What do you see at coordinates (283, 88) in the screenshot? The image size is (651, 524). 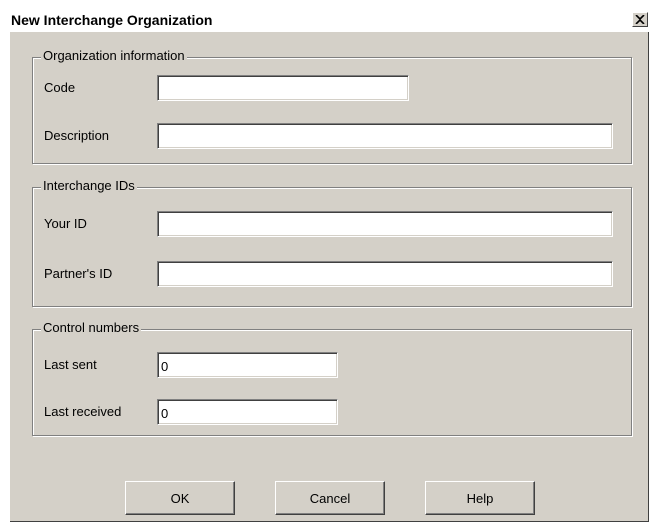 I see `code-input` at bounding box center [283, 88].